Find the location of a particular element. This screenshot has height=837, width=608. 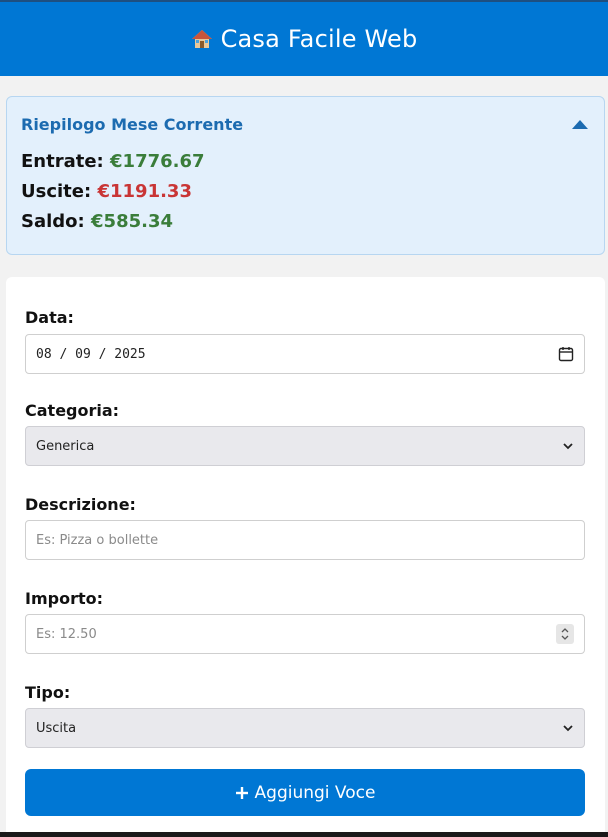

plus-icon is located at coordinates (241, 792).